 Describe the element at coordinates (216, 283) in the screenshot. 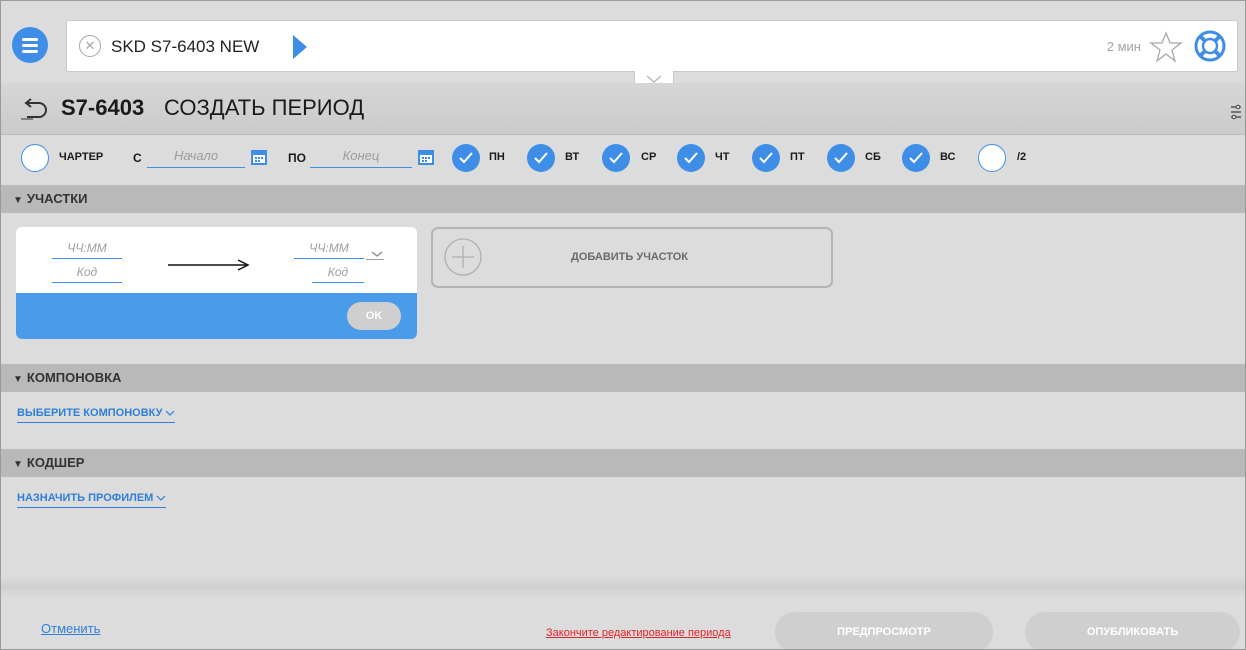

I see `segment-editor-card: ЧЧ:ММ Код ЧЧ:ММ Код OK` at that location.